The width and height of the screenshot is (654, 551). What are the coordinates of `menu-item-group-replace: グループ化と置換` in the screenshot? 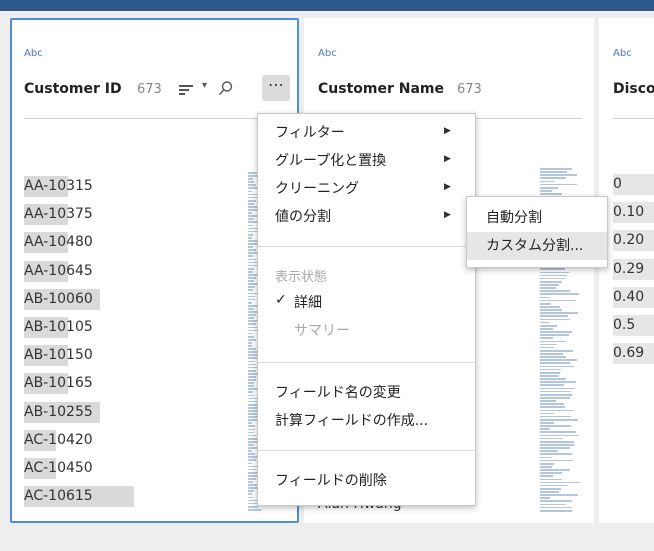 It's located at (330, 160).